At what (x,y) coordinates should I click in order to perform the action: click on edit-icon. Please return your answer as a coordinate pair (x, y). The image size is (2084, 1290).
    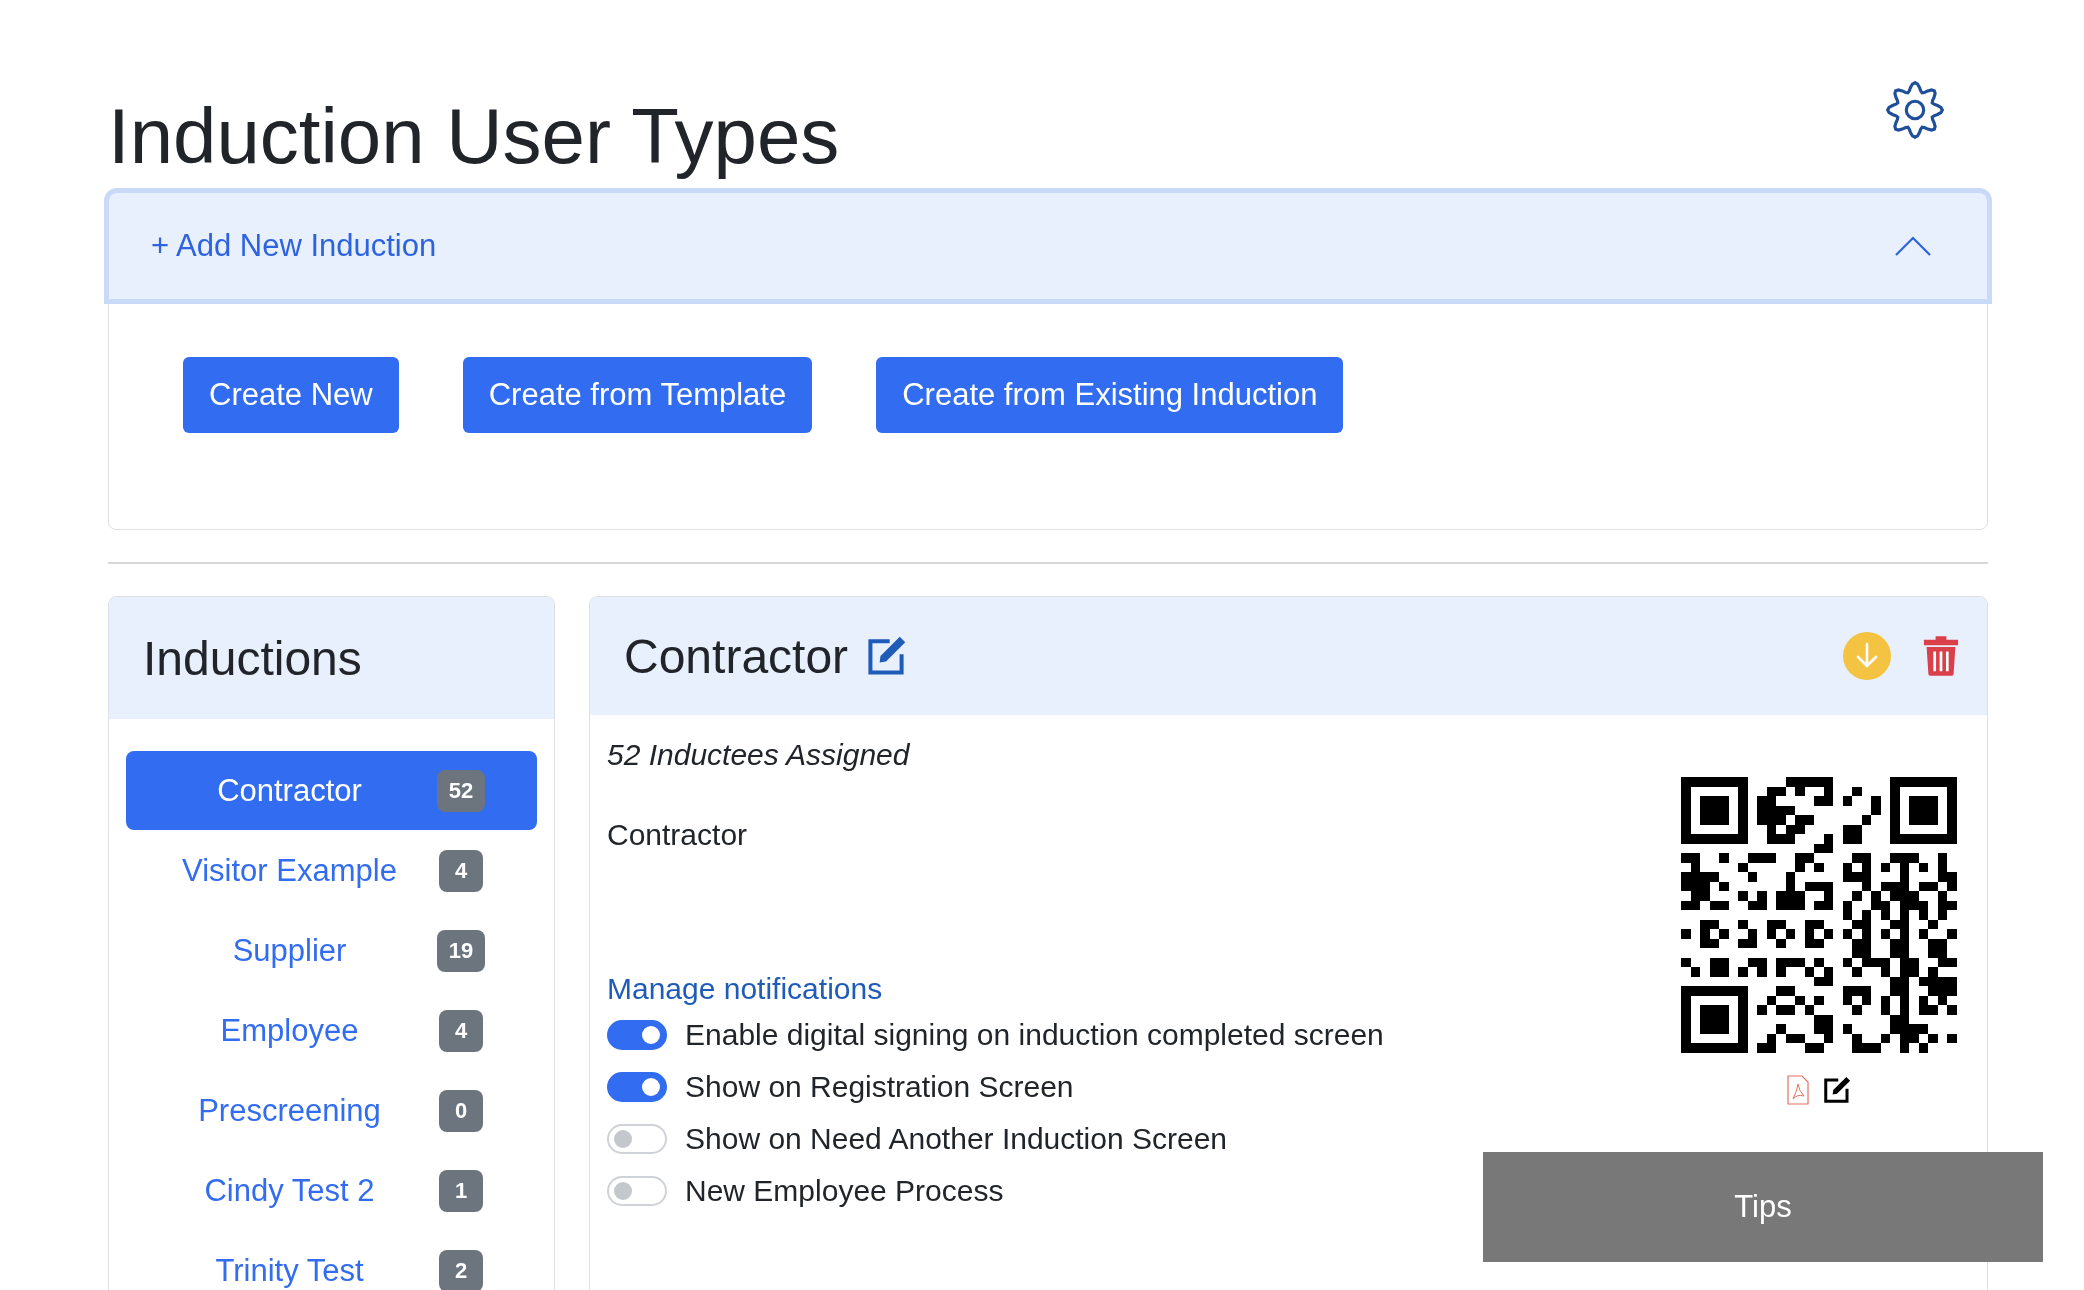
    Looking at the image, I should click on (1837, 1090).